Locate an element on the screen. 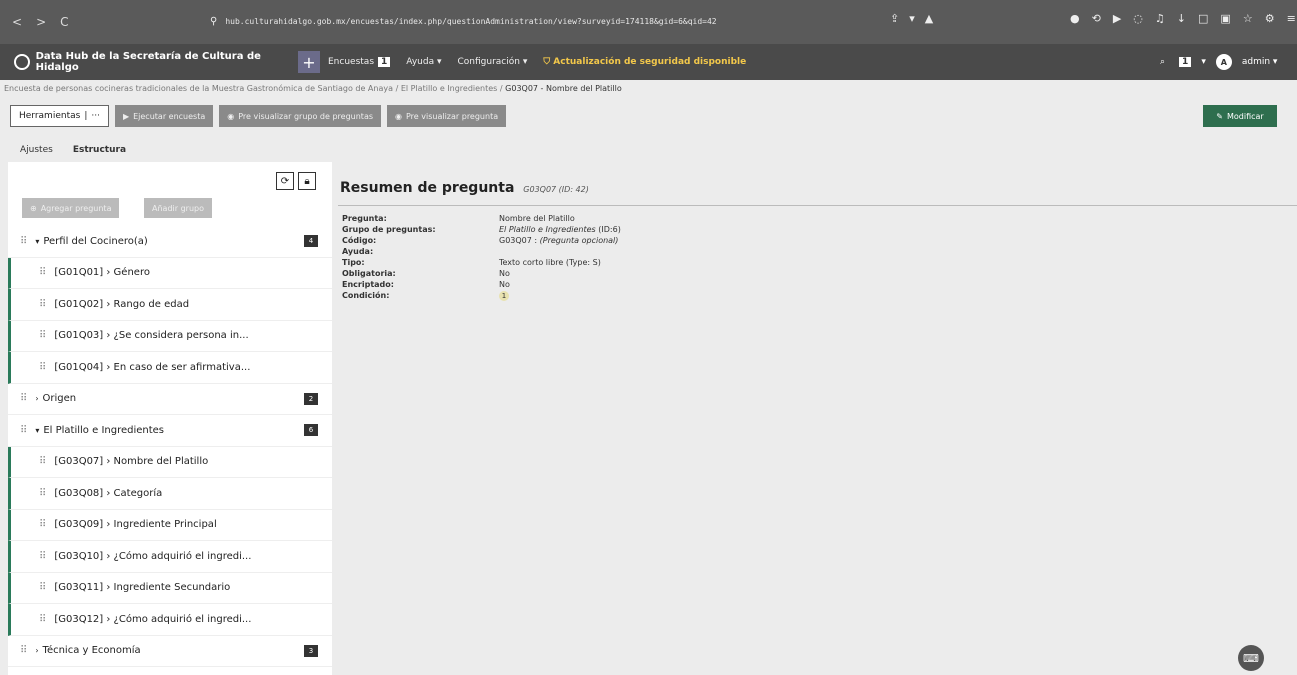 The image size is (1297, 675). tree-item: ⠿ [G03Q07] › Nombre del Platillo is located at coordinates (170, 462).